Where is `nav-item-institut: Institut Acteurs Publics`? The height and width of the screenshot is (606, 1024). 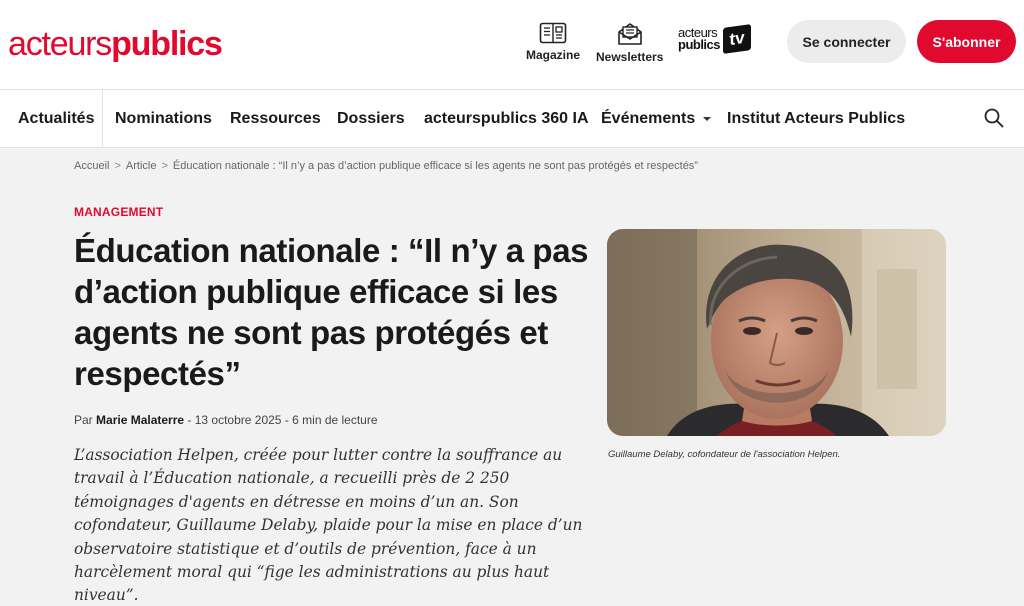
nav-item-institut: Institut Acteurs Publics is located at coordinates (816, 119).